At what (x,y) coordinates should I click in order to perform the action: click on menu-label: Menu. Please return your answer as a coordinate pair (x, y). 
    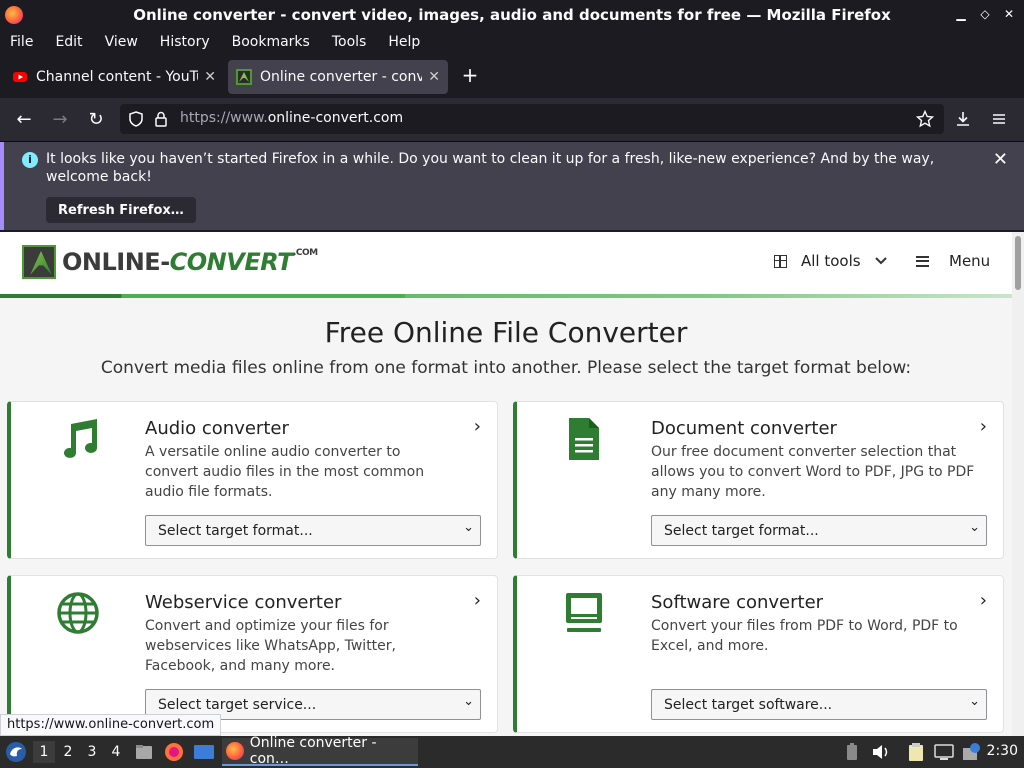
    Looking at the image, I should click on (970, 261).